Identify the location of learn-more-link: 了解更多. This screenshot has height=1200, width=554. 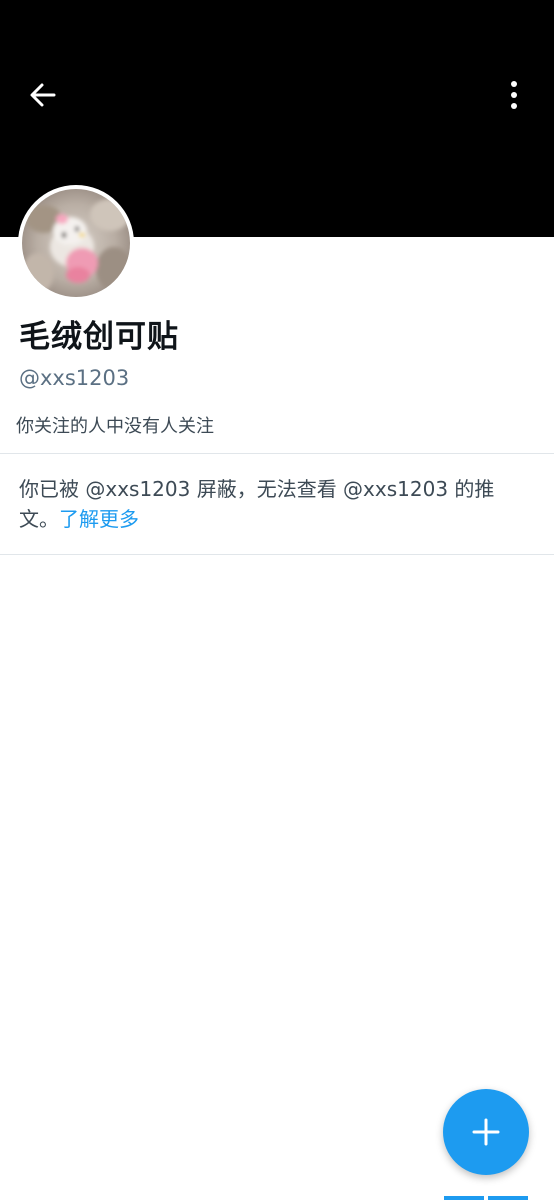
(99, 519).